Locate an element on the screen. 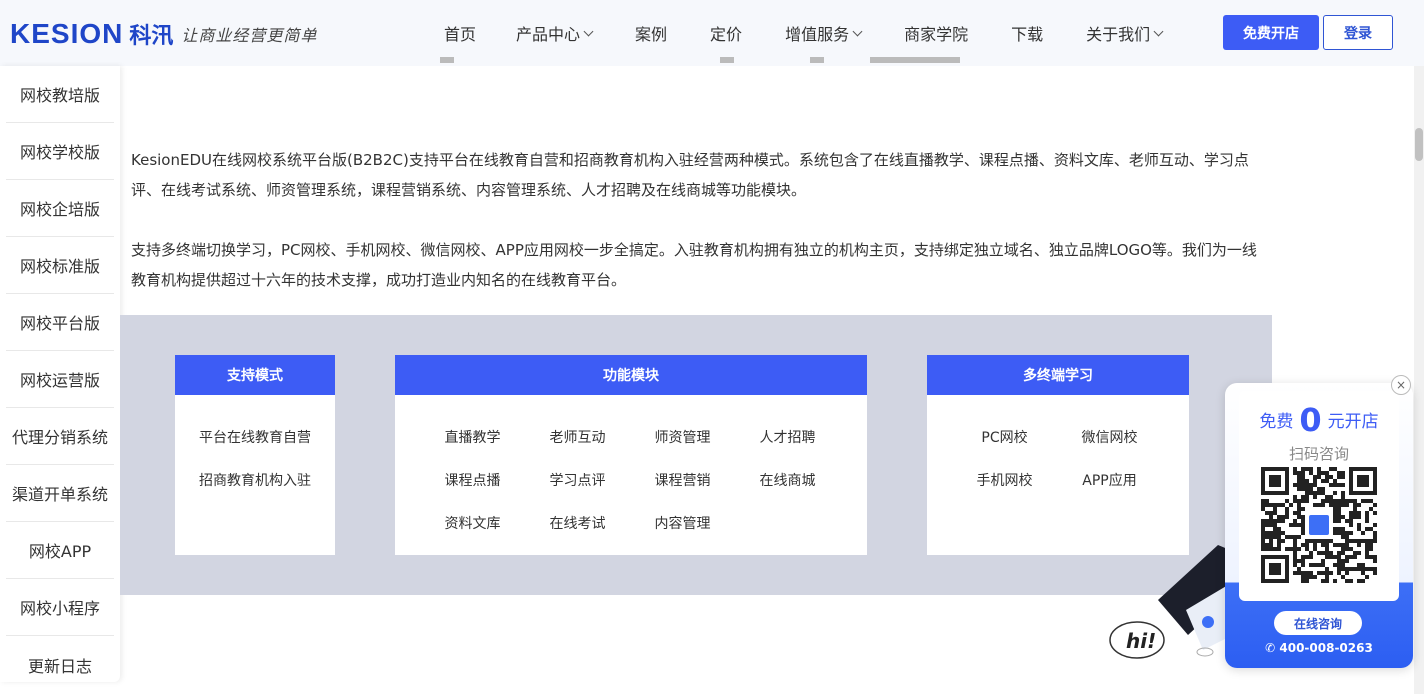 The width and height of the screenshot is (1424, 694). nav-item-label: 定价 is located at coordinates (726, 34).